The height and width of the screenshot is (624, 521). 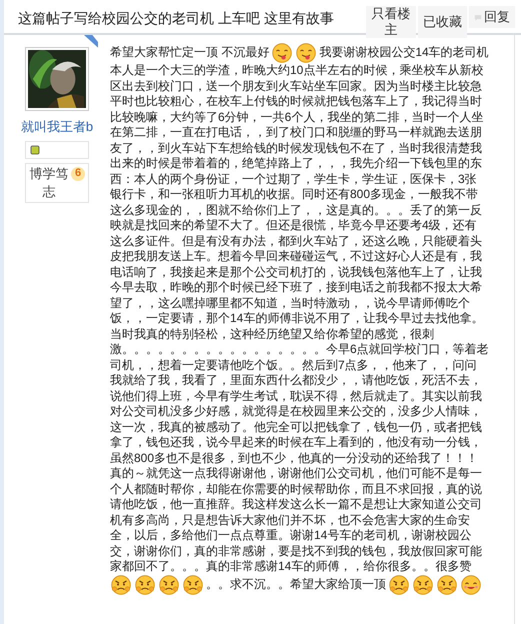 I want to click on post-text-line: 这么多证件。但是有没有办法，都到火车站了，还这么晚，只能硬着头, so click(x=296, y=241).